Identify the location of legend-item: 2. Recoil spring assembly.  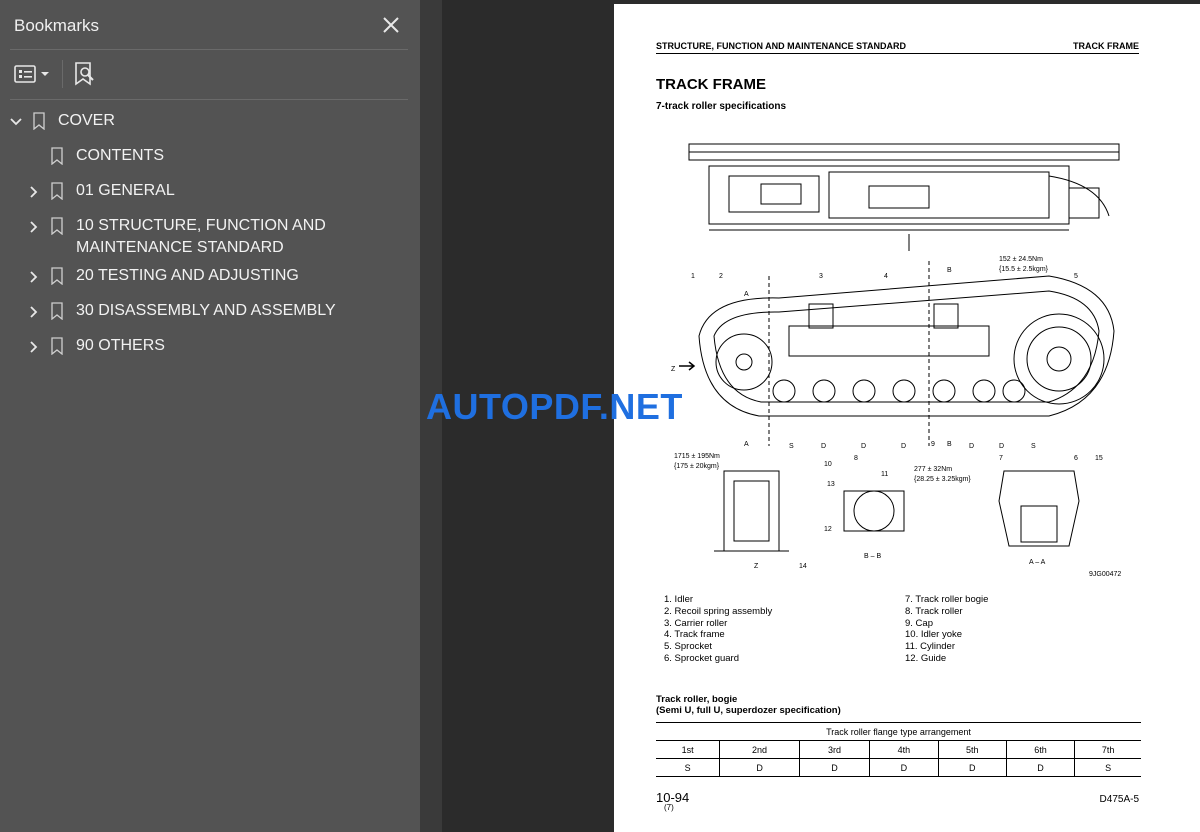
(718, 611).